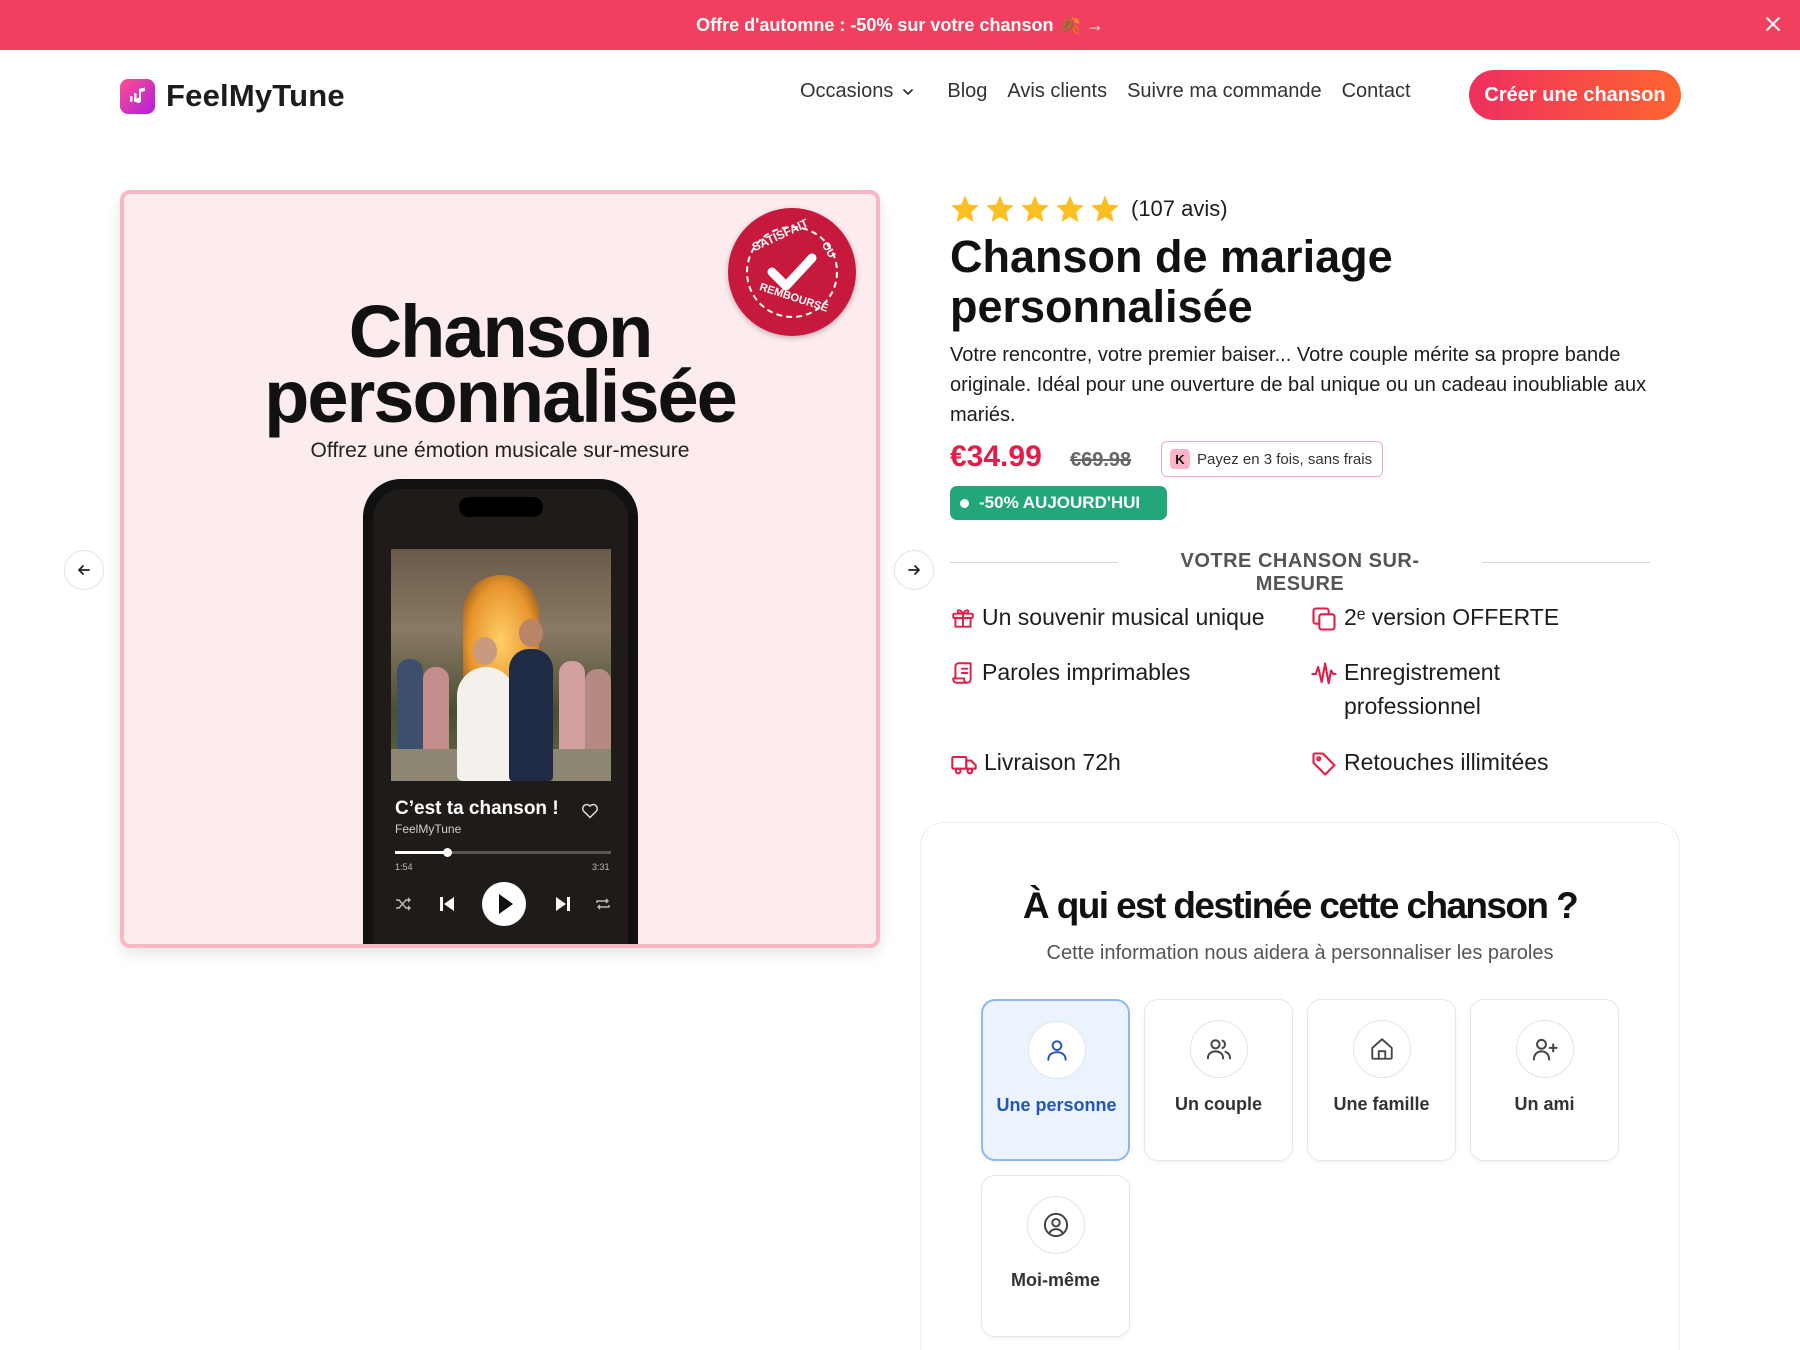  Describe the element at coordinates (531, 633) in the screenshot. I see `groom-head` at that location.